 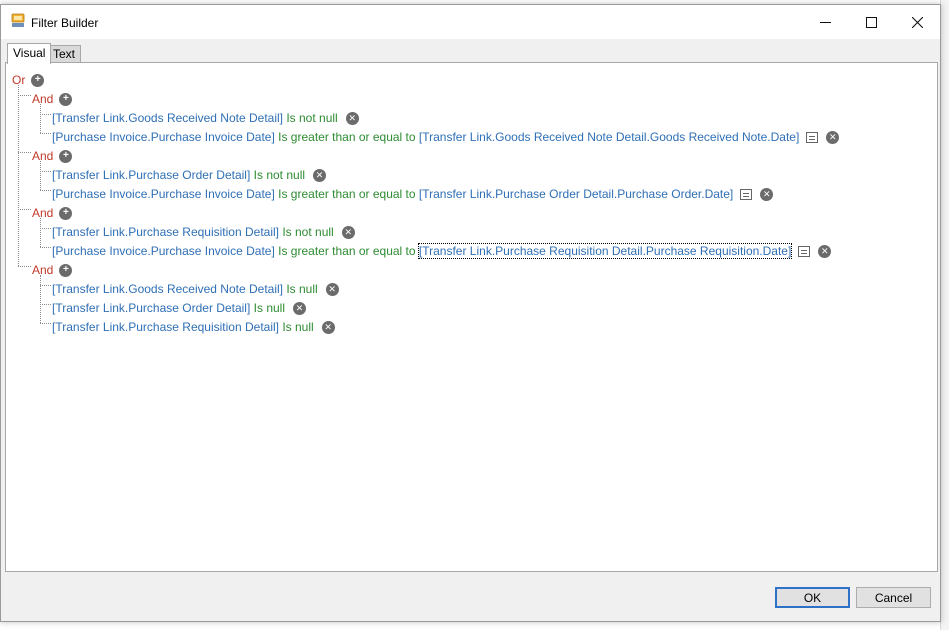 I want to click on tab-visual: Visual, so click(x=29, y=53).